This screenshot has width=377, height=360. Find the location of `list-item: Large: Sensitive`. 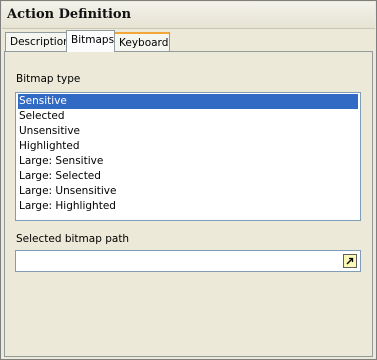

list-item: Large: Sensitive is located at coordinates (188, 161).